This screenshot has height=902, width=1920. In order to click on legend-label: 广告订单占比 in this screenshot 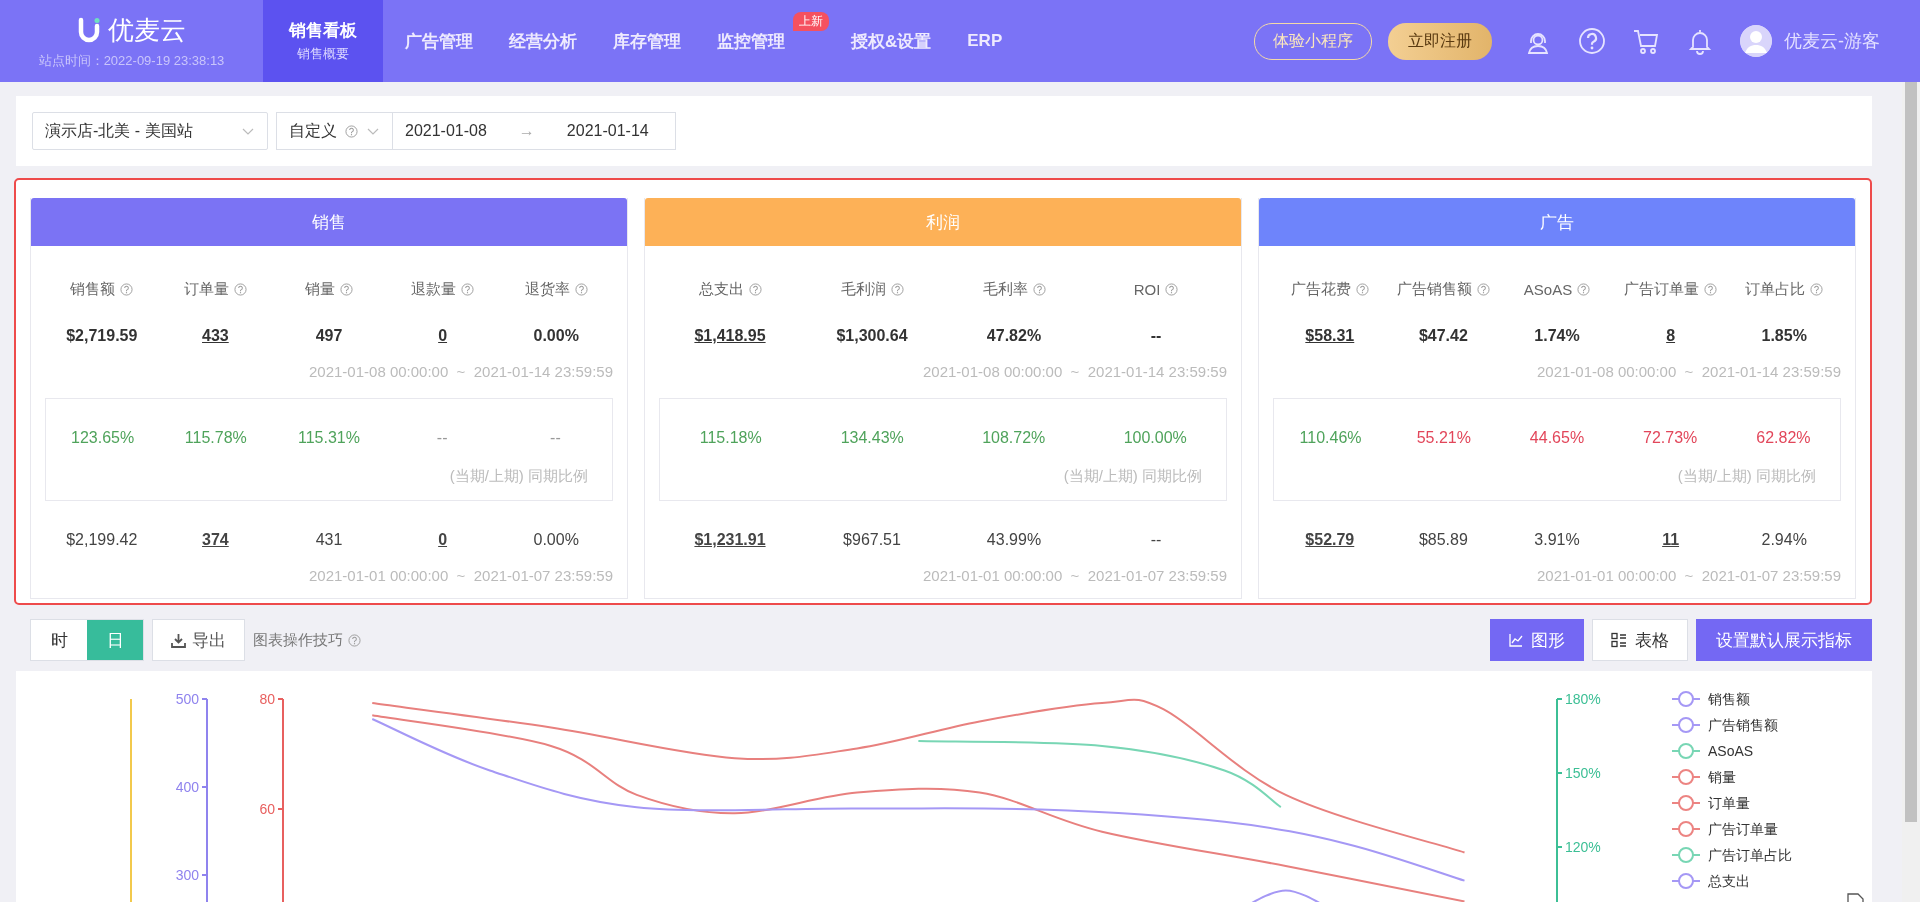, I will do `click(1750, 855)`.